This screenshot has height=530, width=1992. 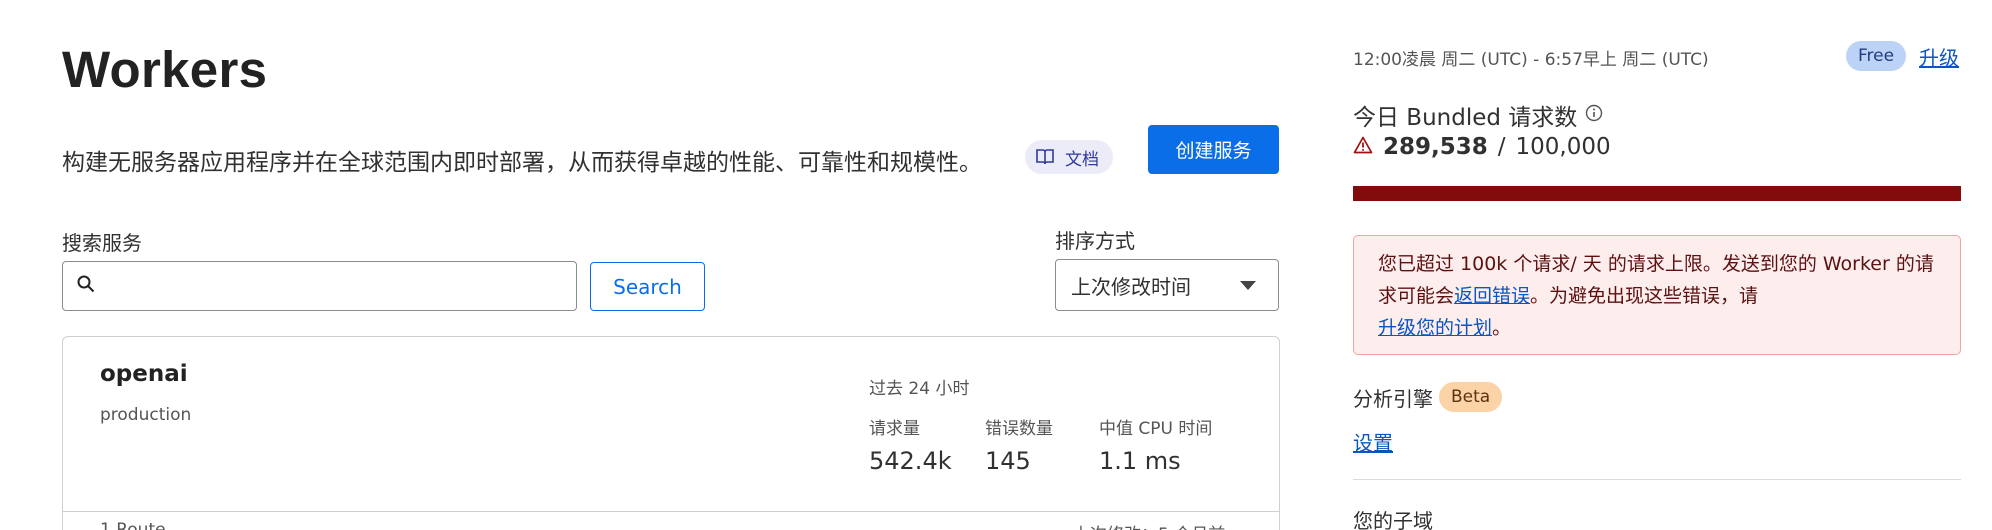 What do you see at coordinates (1644, 296) in the screenshot?
I see `alert-text-2: 。为避免出现这些错误，请` at bounding box center [1644, 296].